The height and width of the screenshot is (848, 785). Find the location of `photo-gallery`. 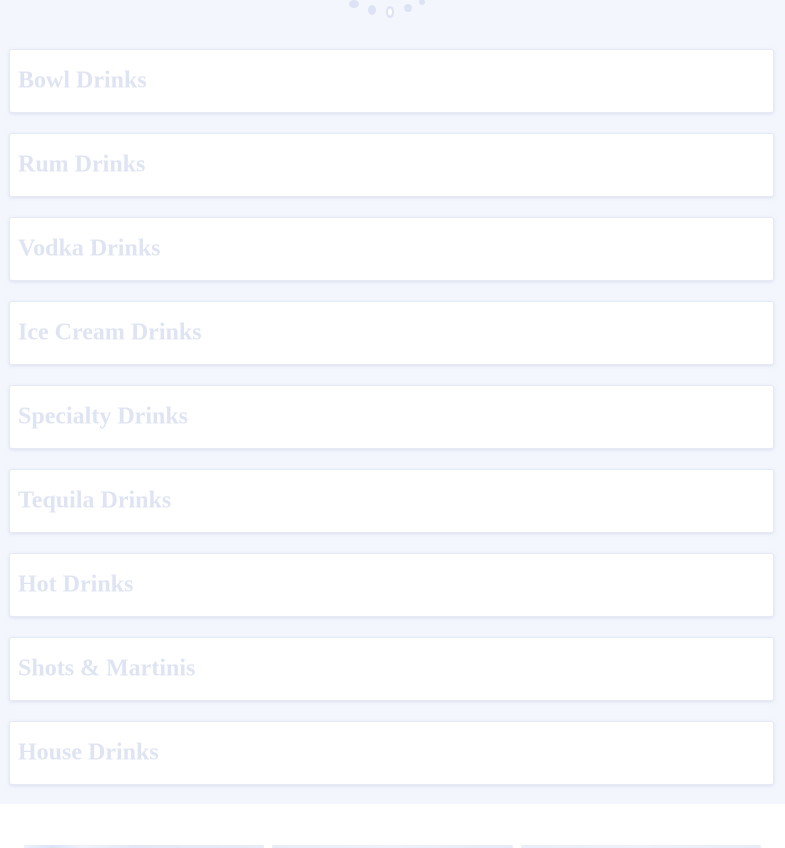

photo-gallery is located at coordinates (392, 826).